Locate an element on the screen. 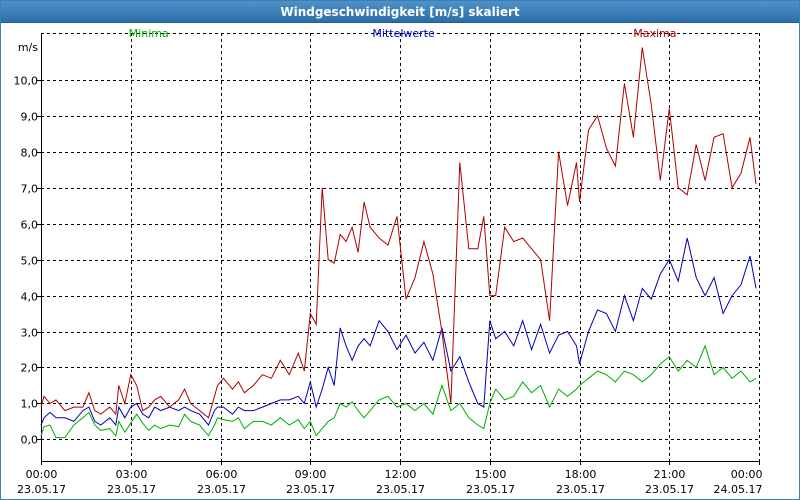 This screenshot has width=800, height=500. y-tick-label: 10,0 is located at coordinates (26, 81).